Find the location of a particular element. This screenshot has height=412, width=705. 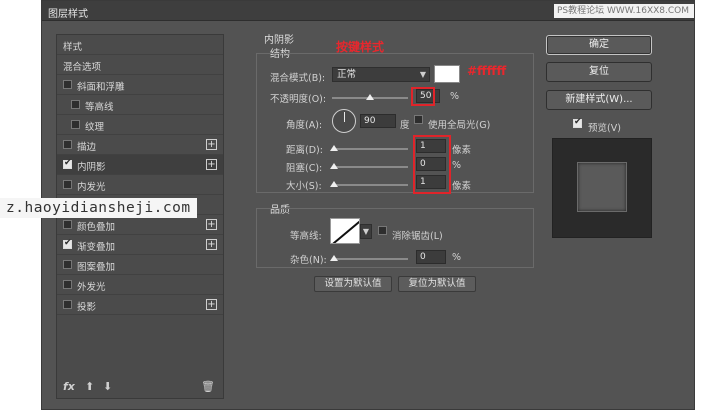

style-preview is located at coordinates (602, 188).